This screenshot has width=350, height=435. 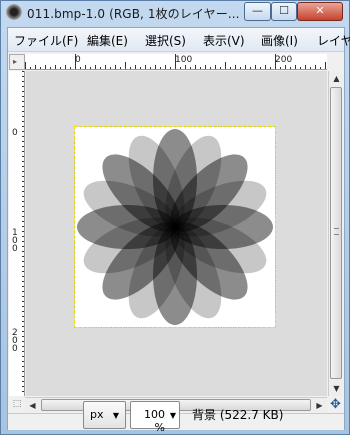 I want to click on unit-select: px ▼, so click(x=104, y=415).